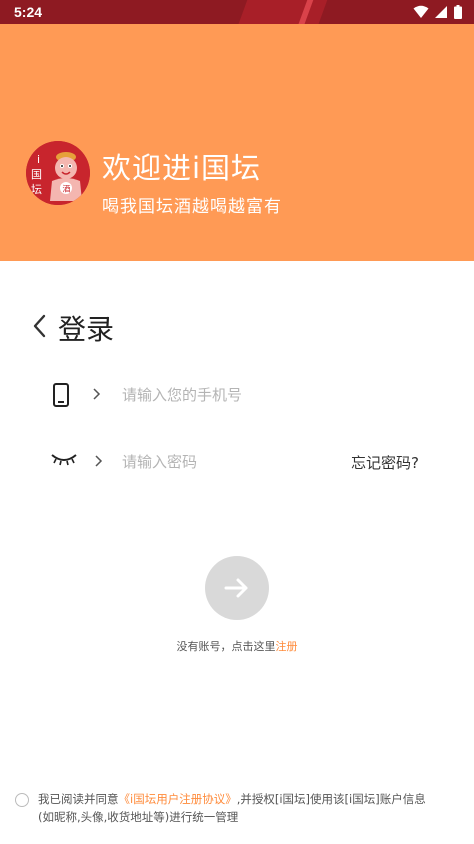 This screenshot has height=844, width=474. What do you see at coordinates (458, 12) in the screenshot?
I see `battery-icon` at bounding box center [458, 12].